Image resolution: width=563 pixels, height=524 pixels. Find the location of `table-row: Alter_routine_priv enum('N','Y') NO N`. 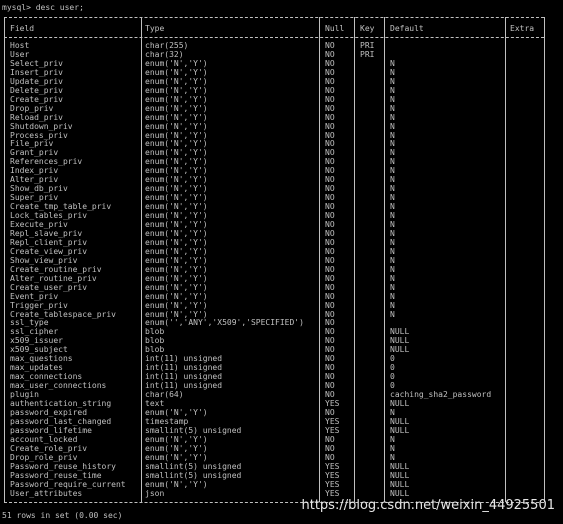

table-row: Alter_routine_priv enum('N','Y') NO N is located at coordinates (281, 278).